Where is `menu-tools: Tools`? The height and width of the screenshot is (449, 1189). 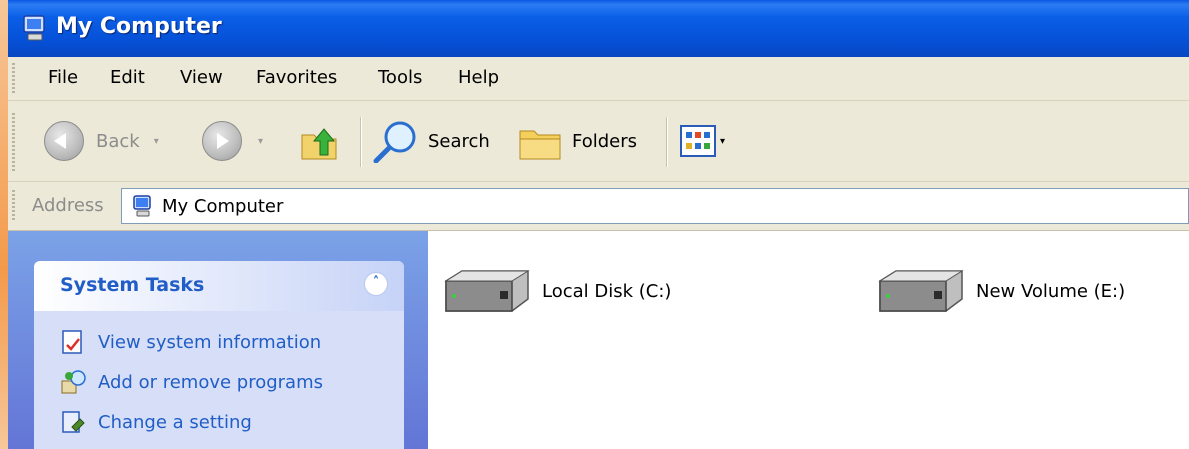
menu-tools: Tools is located at coordinates (400, 77).